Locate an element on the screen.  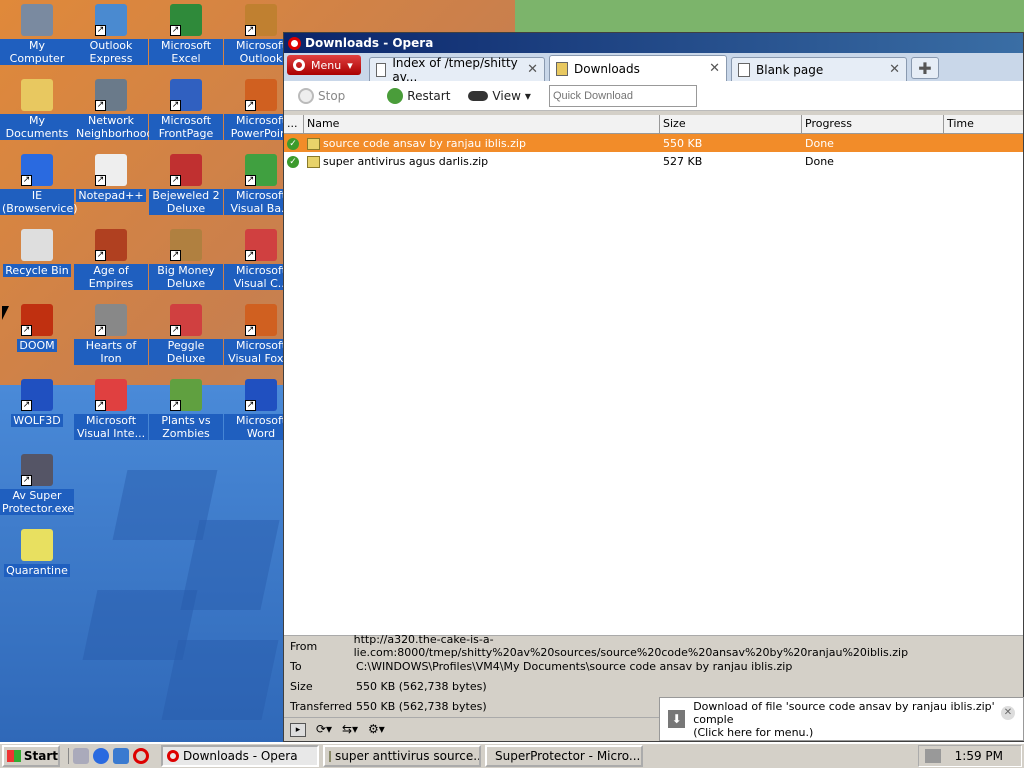
desktop-icon: My Documents is located at coordinates (37, 109).